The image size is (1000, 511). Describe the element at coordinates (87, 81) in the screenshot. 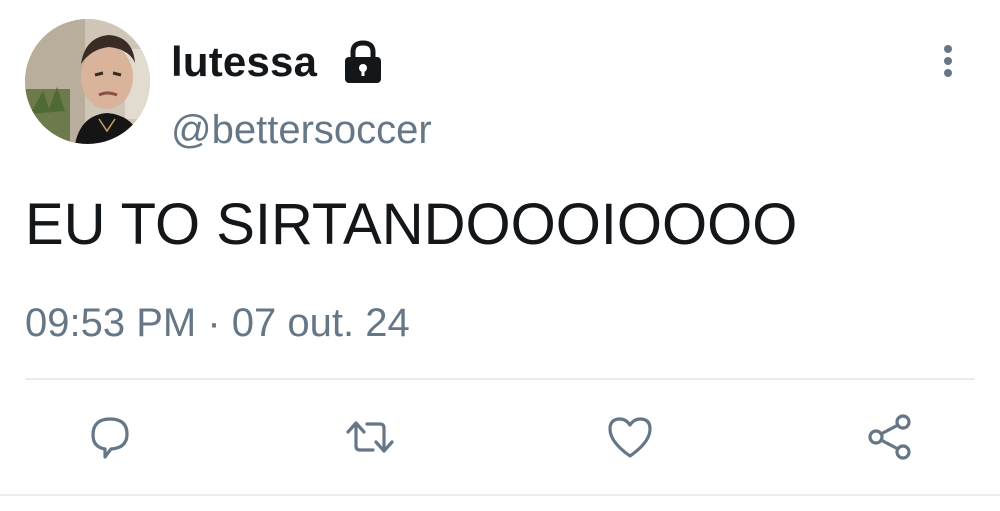

I see `avatar` at that location.